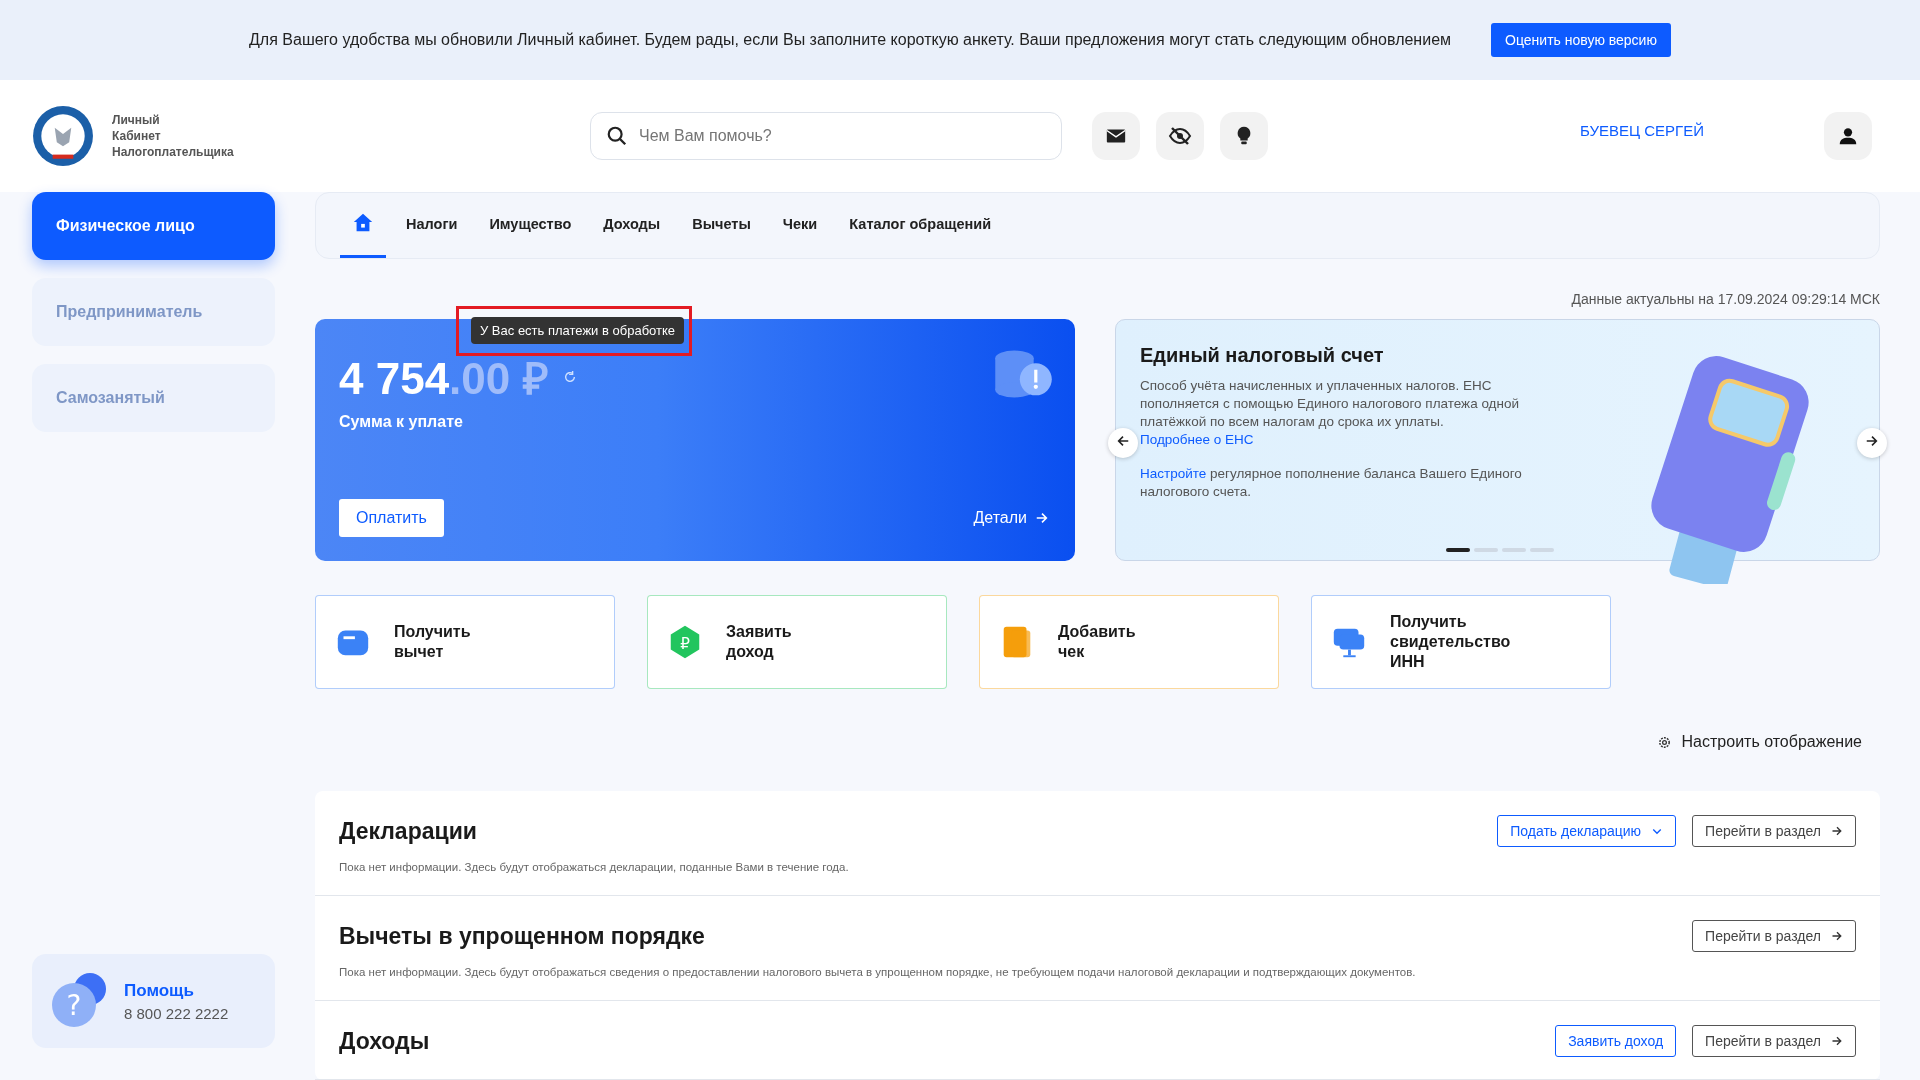 The height and width of the screenshot is (1080, 1920). I want to click on amount-due: 4 754, so click(394, 379).